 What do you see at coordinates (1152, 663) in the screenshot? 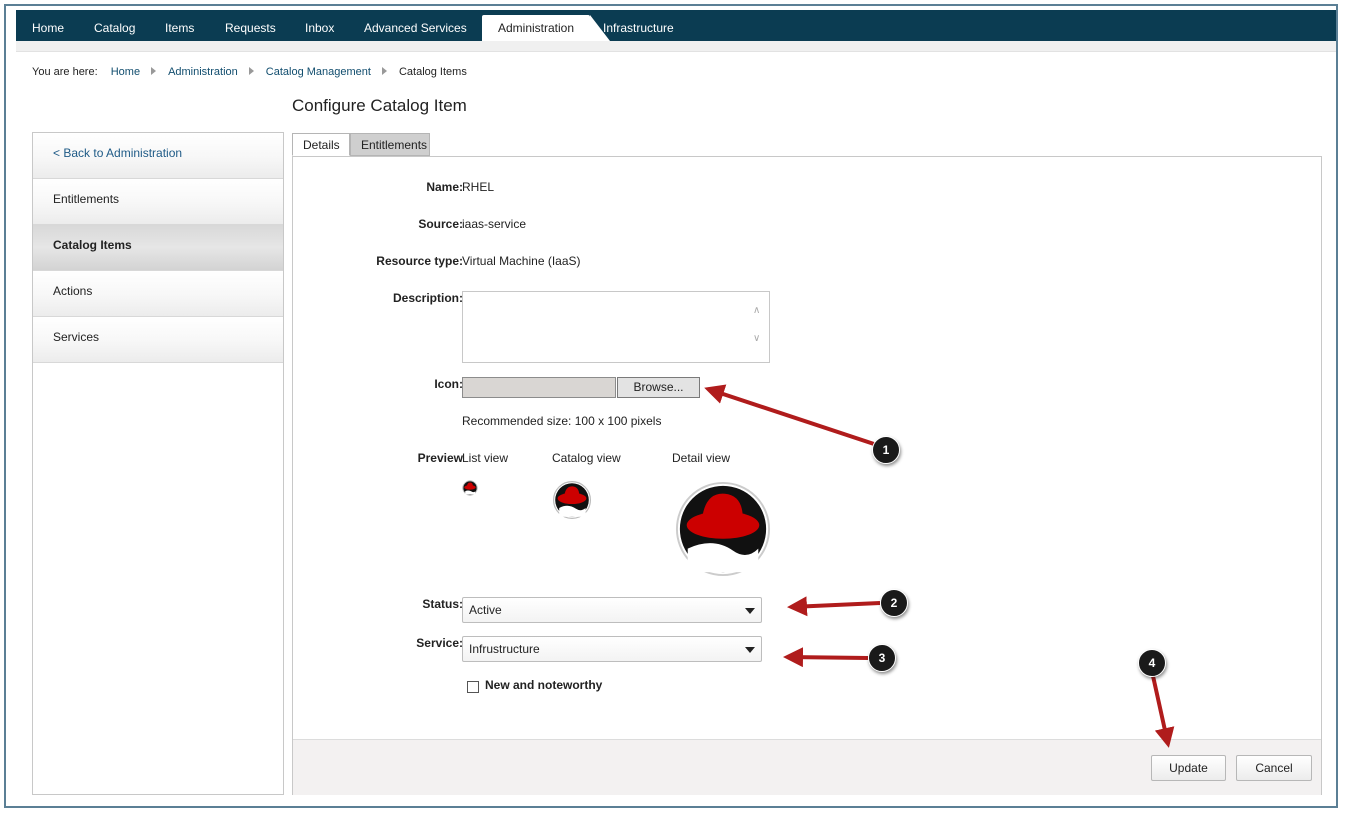
I see `annotation-badge-4: 4` at bounding box center [1152, 663].